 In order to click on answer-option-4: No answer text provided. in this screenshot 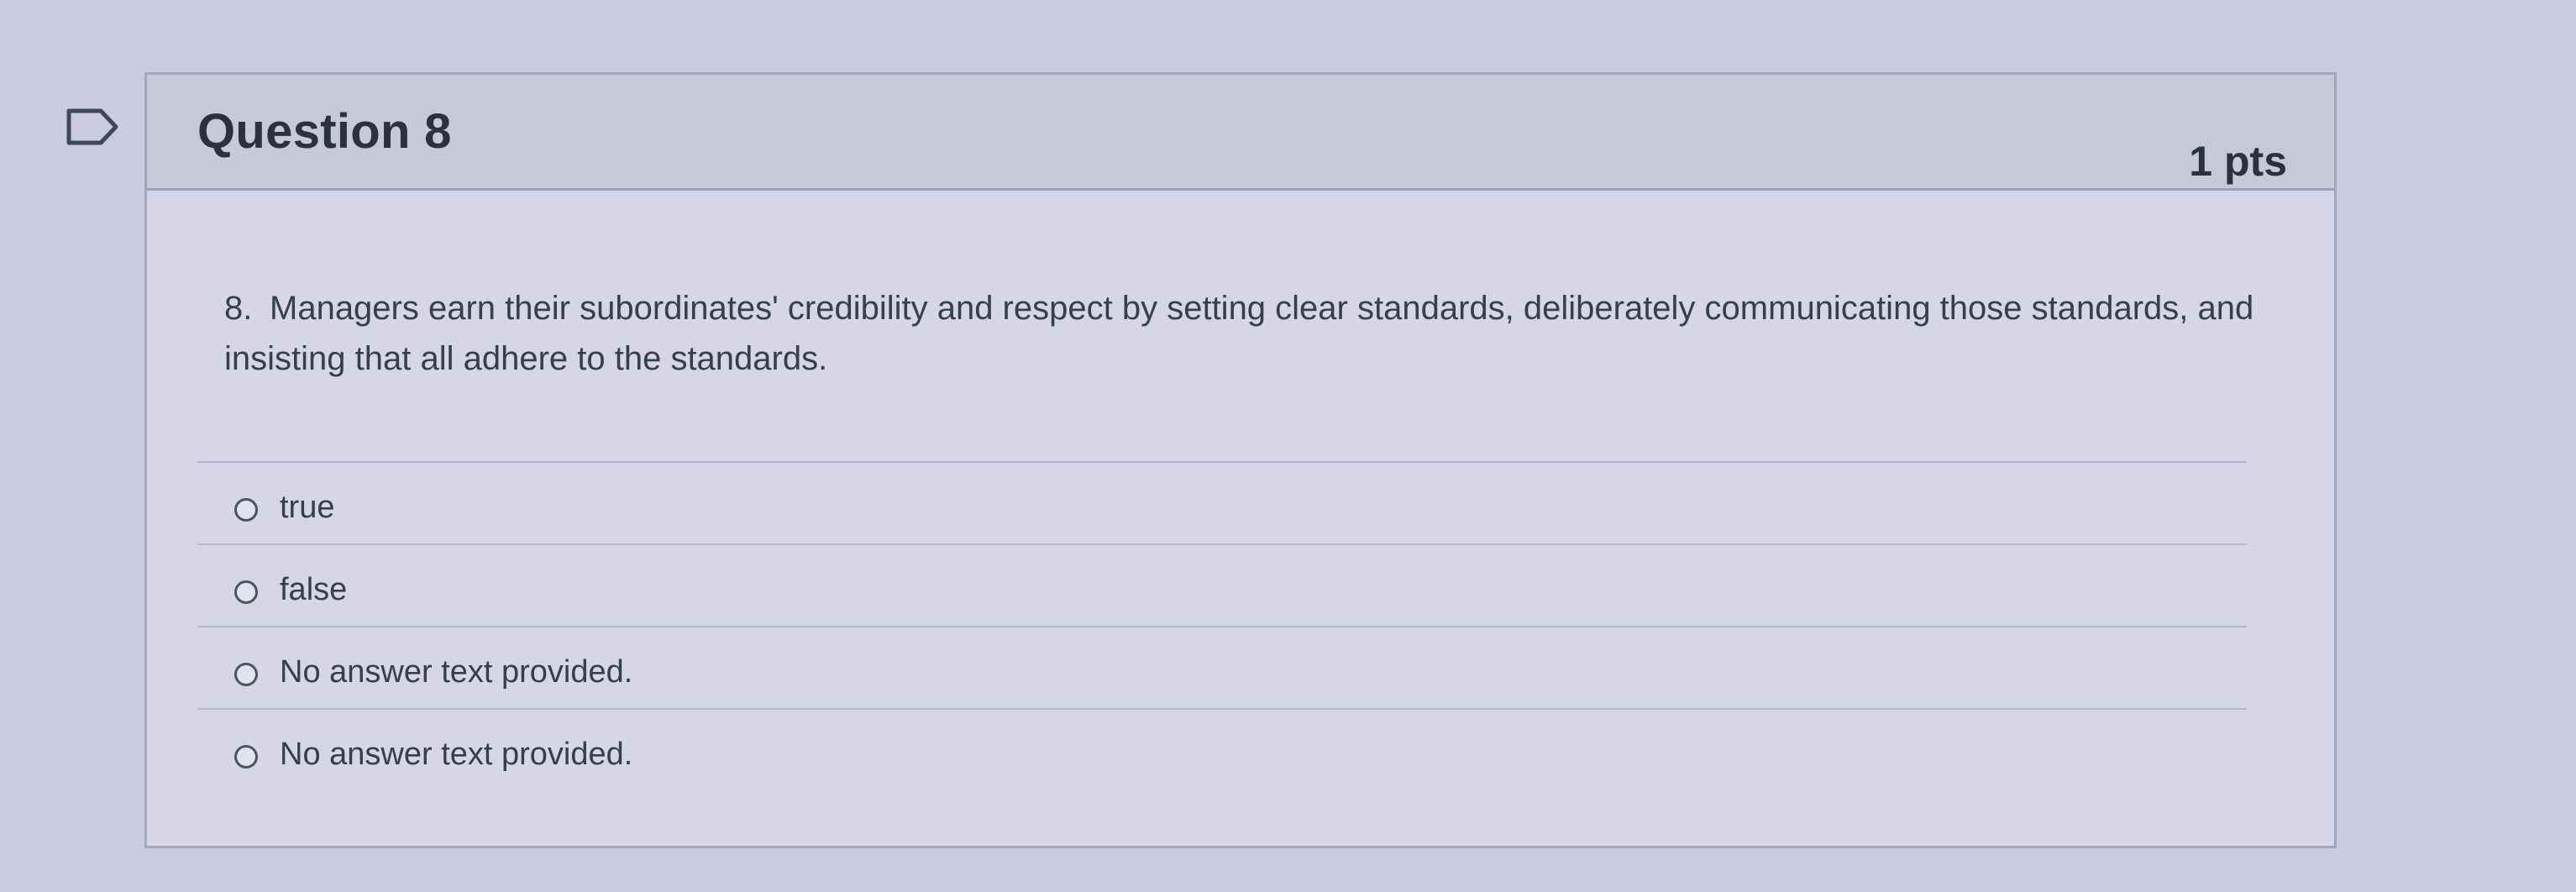, I will do `click(1222, 751)`.